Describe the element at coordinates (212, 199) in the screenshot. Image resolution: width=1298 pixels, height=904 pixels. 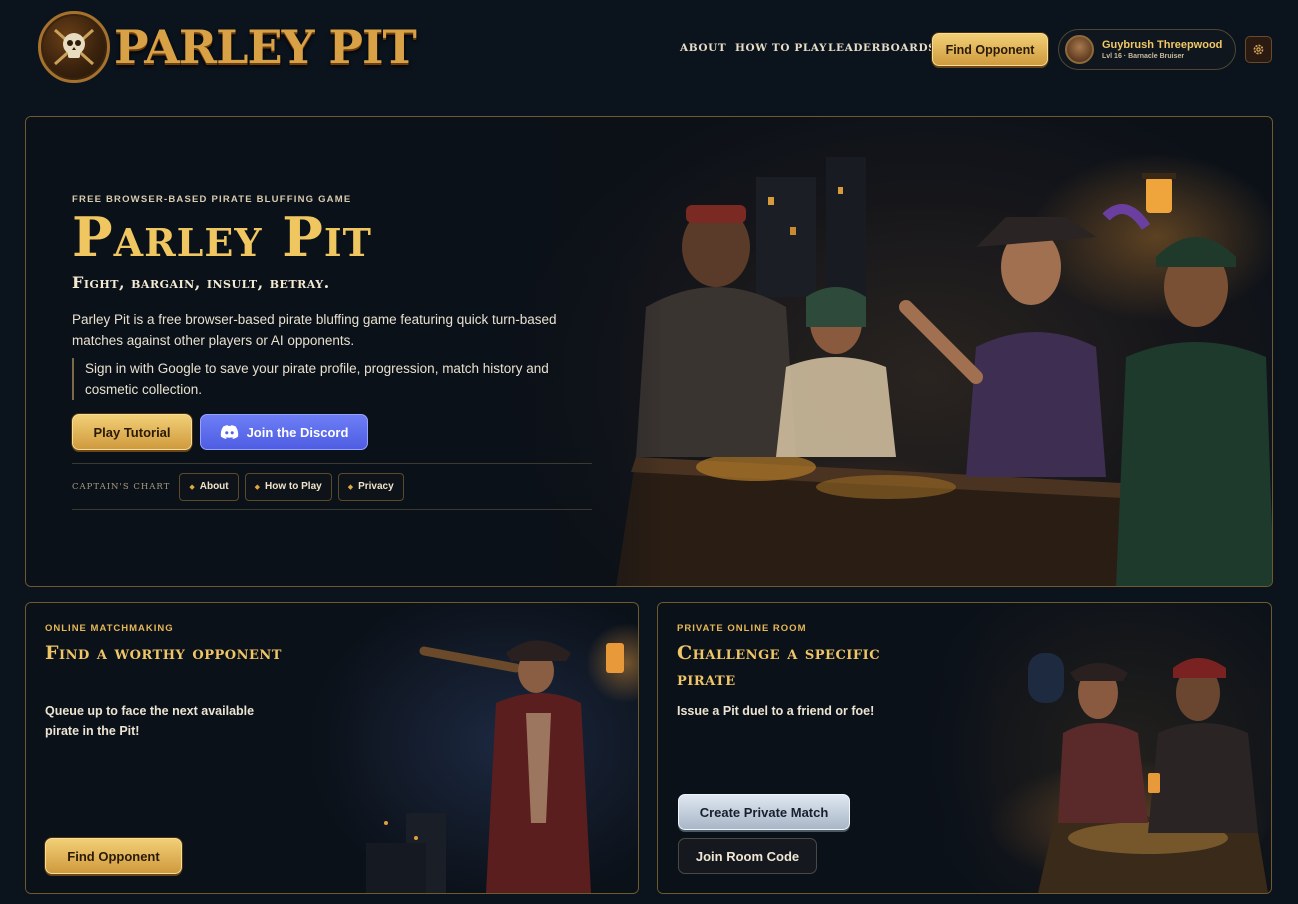
I see `hero-eyebrow: FREE BROWSER-BASED PIRATE BLUFFING GAME` at that location.